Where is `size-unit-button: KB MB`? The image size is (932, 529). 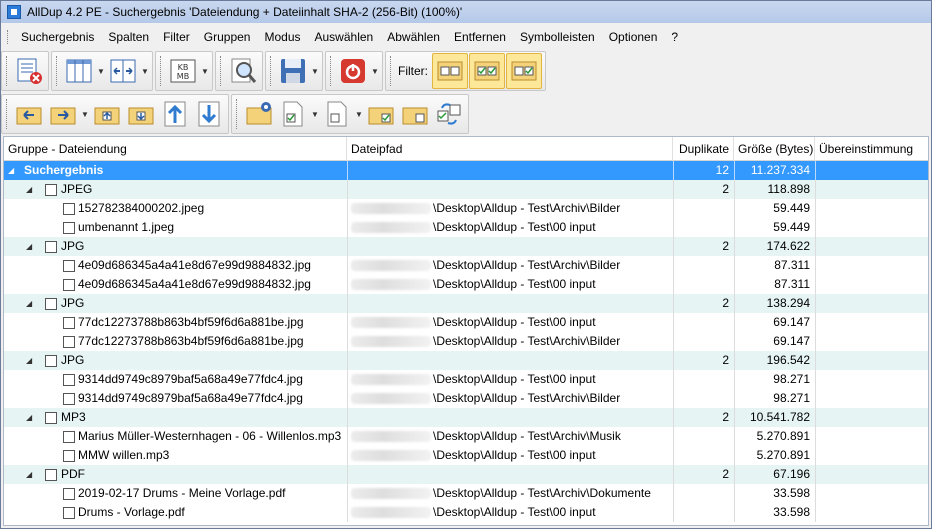 size-unit-button: KB MB is located at coordinates (183, 71).